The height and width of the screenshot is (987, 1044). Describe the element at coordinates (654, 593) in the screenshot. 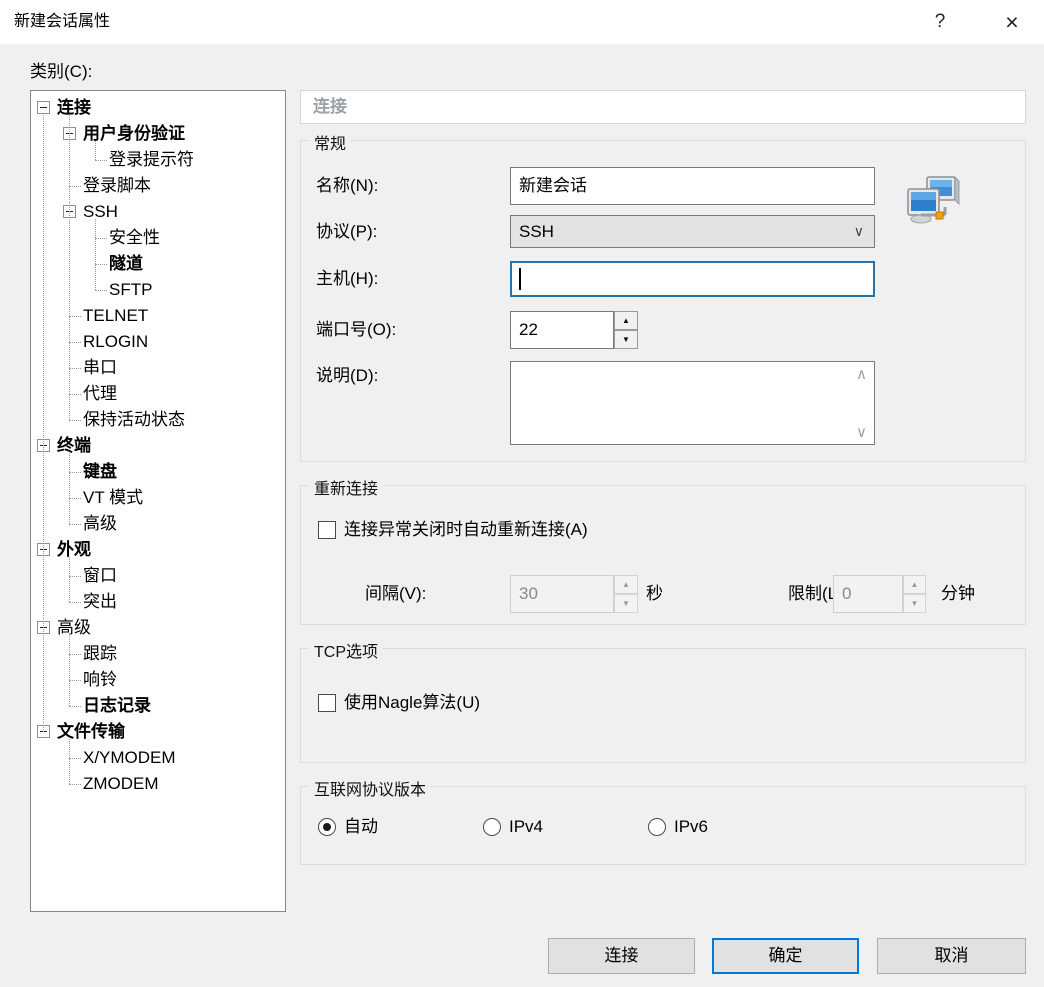

I see `interval-unit: 秒` at that location.